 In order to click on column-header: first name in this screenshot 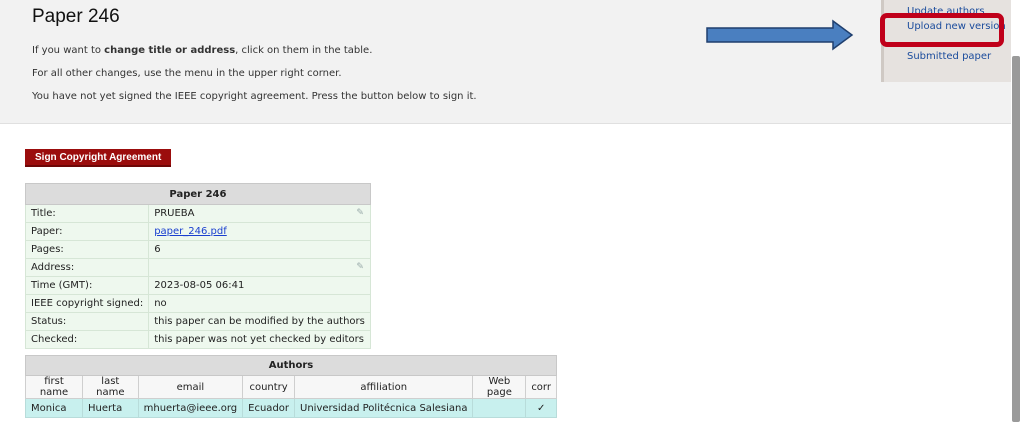, I will do `click(54, 387)`.